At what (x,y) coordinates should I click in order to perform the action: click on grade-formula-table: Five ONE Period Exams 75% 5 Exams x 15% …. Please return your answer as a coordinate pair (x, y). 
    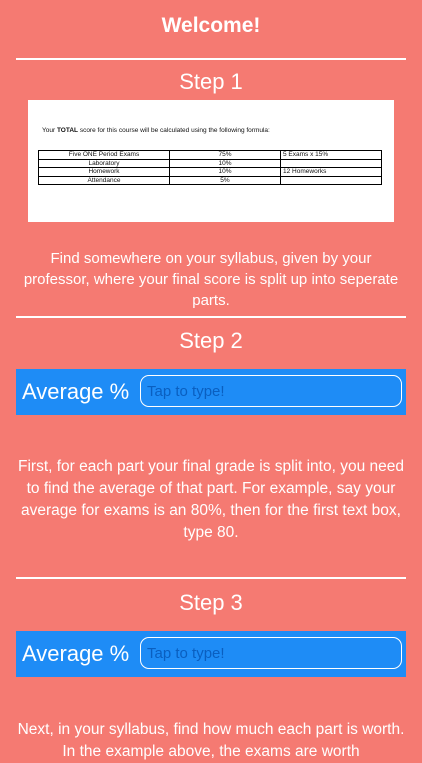
    Looking at the image, I should click on (210, 167).